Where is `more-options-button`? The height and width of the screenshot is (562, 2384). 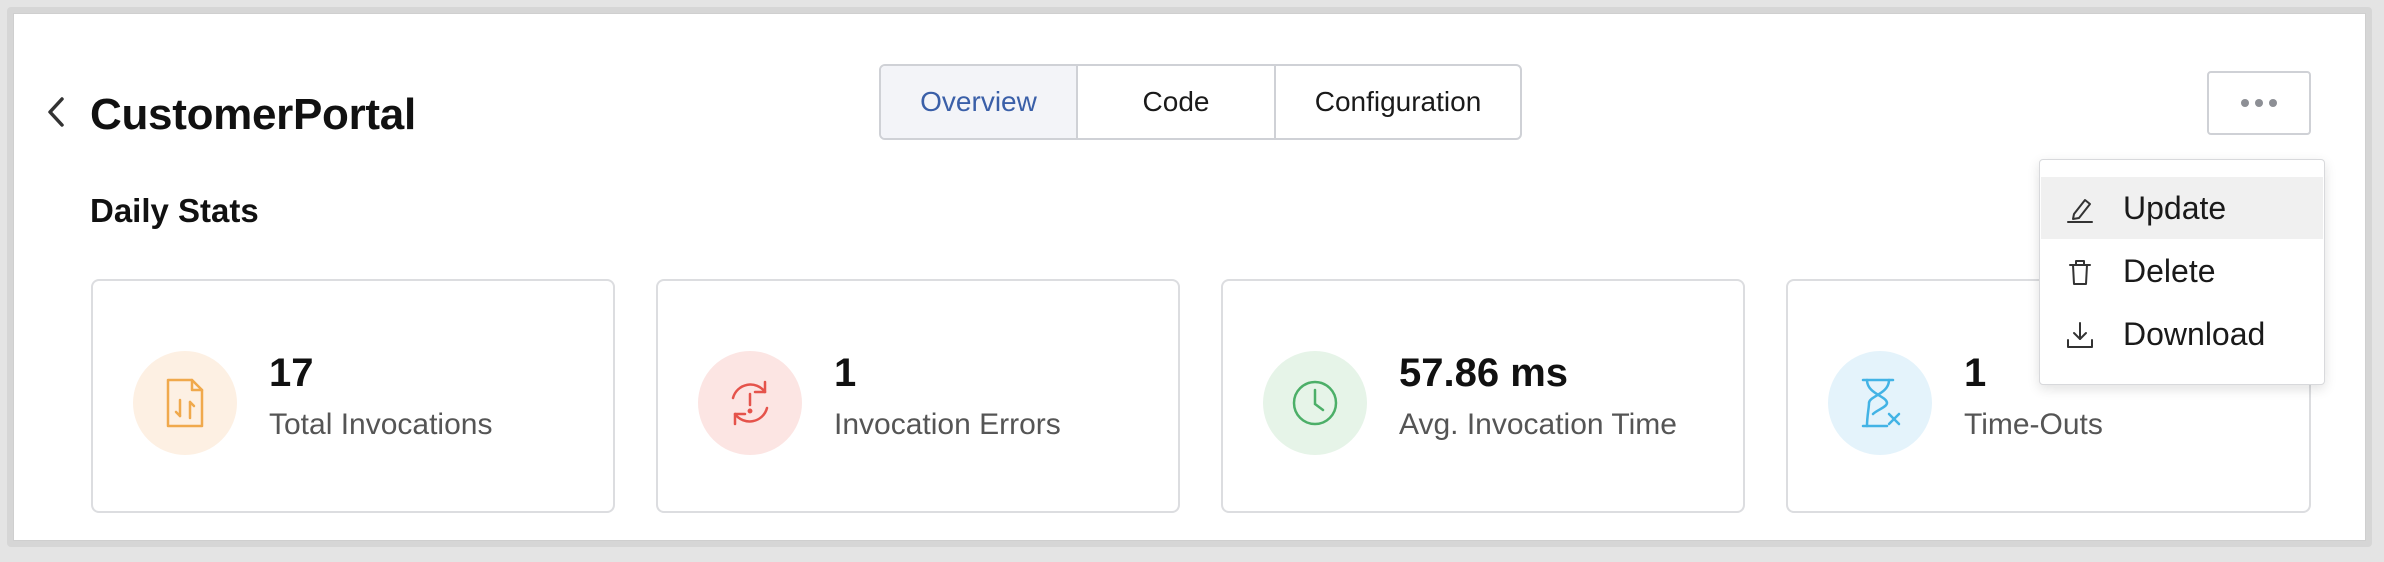 more-options-button is located at coordinates (2259, 103).